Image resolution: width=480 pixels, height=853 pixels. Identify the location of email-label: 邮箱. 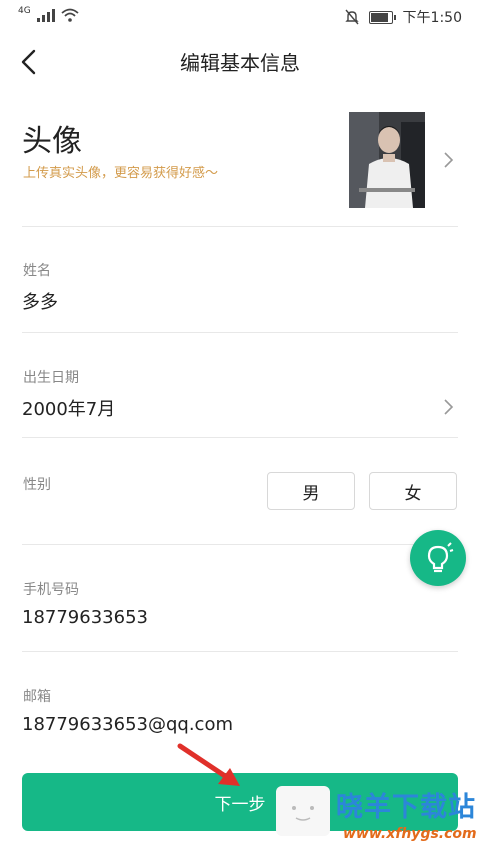
(37, 697).